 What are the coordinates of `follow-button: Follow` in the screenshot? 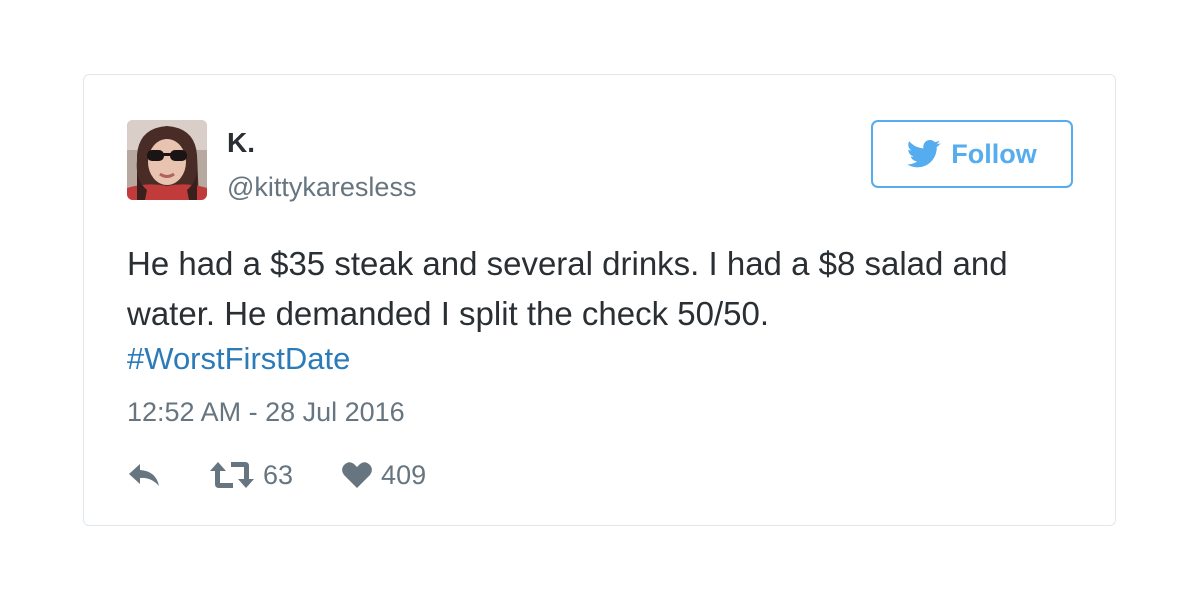 It's located at (972, 154).